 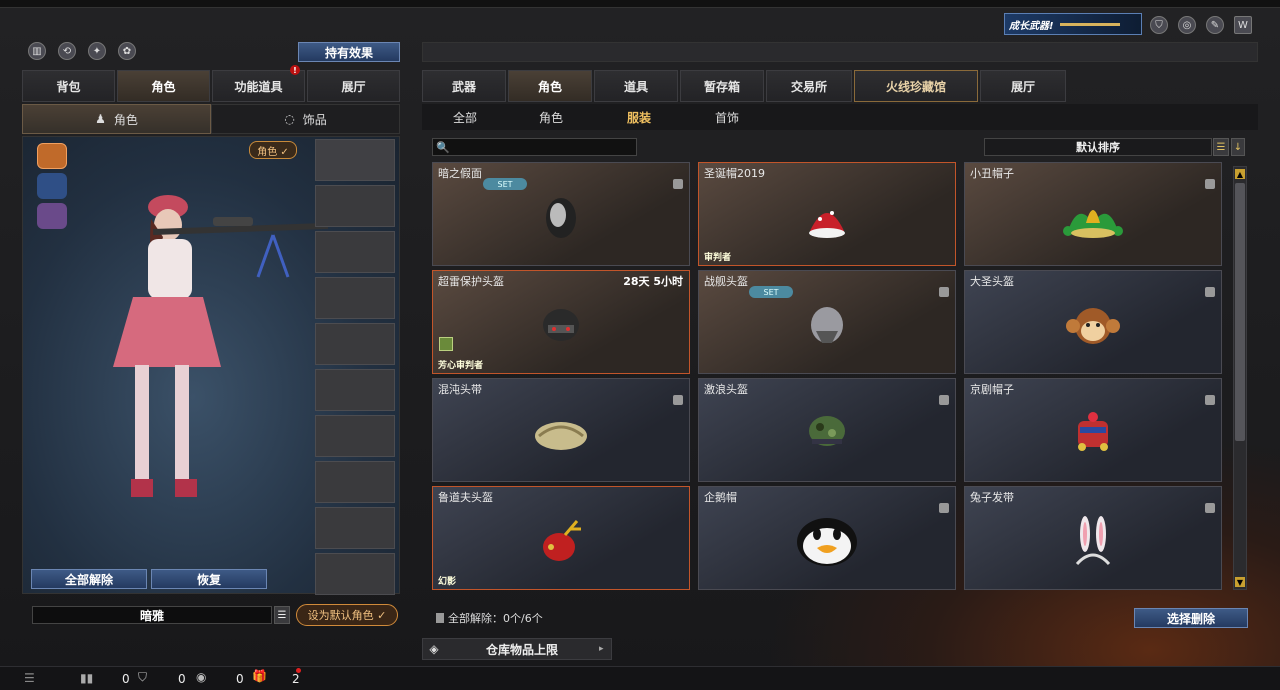 What do you see at coordinates (240, 679) in the screenshot?
I see `counter-3: 0` at bounding box center [240, 679].